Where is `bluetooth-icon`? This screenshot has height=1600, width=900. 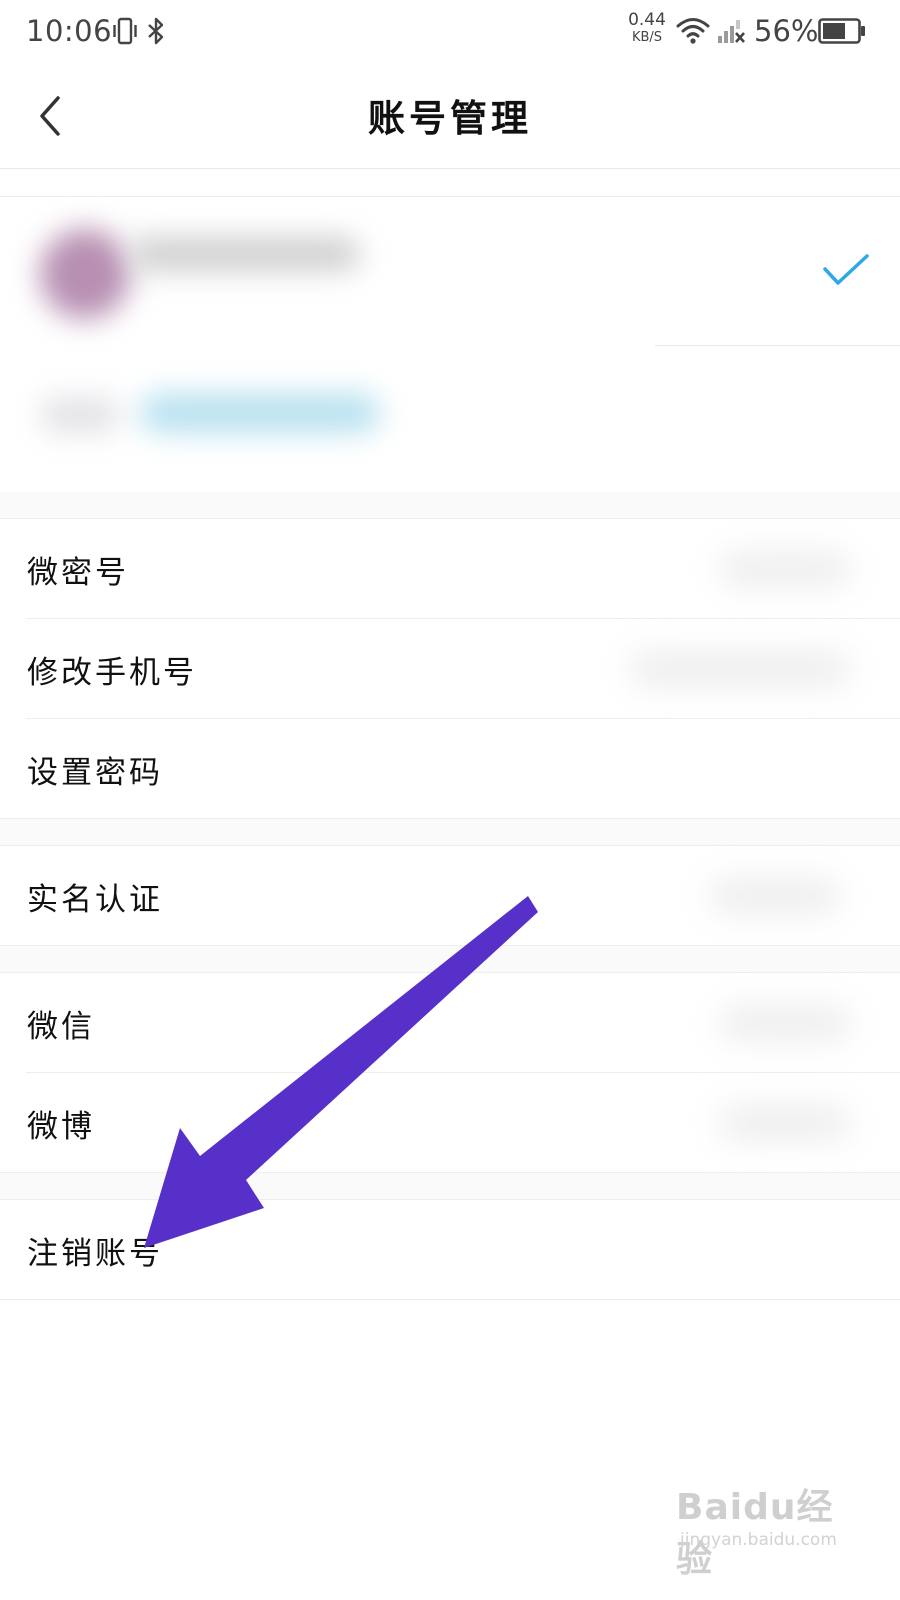
bluetooth-icon is located at coordinates (156, 31).